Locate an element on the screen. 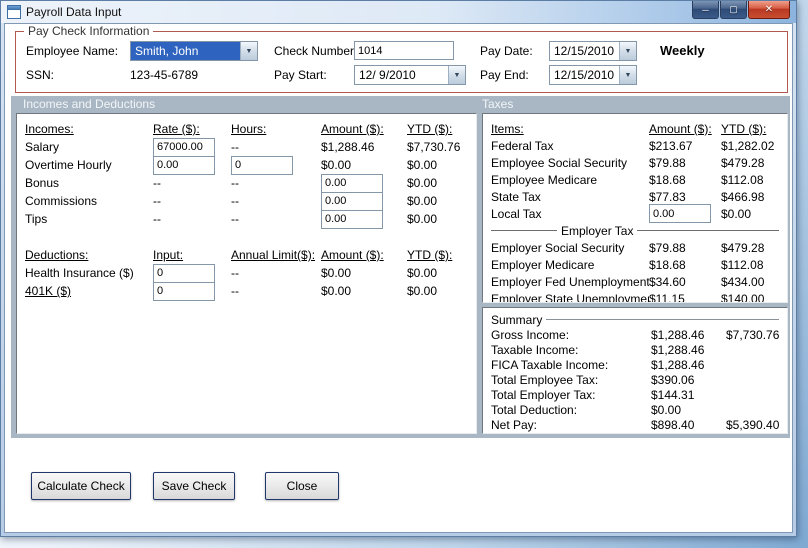  overtime-label: Overtime Hourly is located at coordinates (68, 165).